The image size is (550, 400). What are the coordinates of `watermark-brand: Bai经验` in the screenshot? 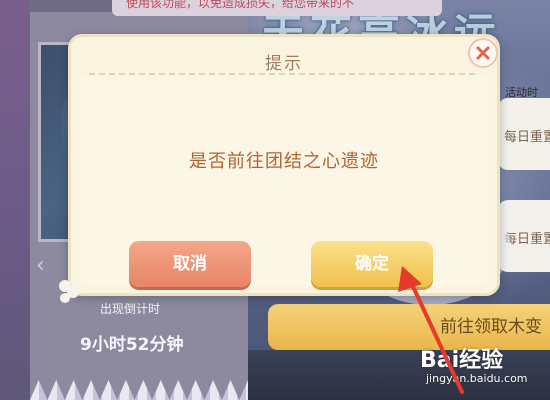 It's located at (462, 360).